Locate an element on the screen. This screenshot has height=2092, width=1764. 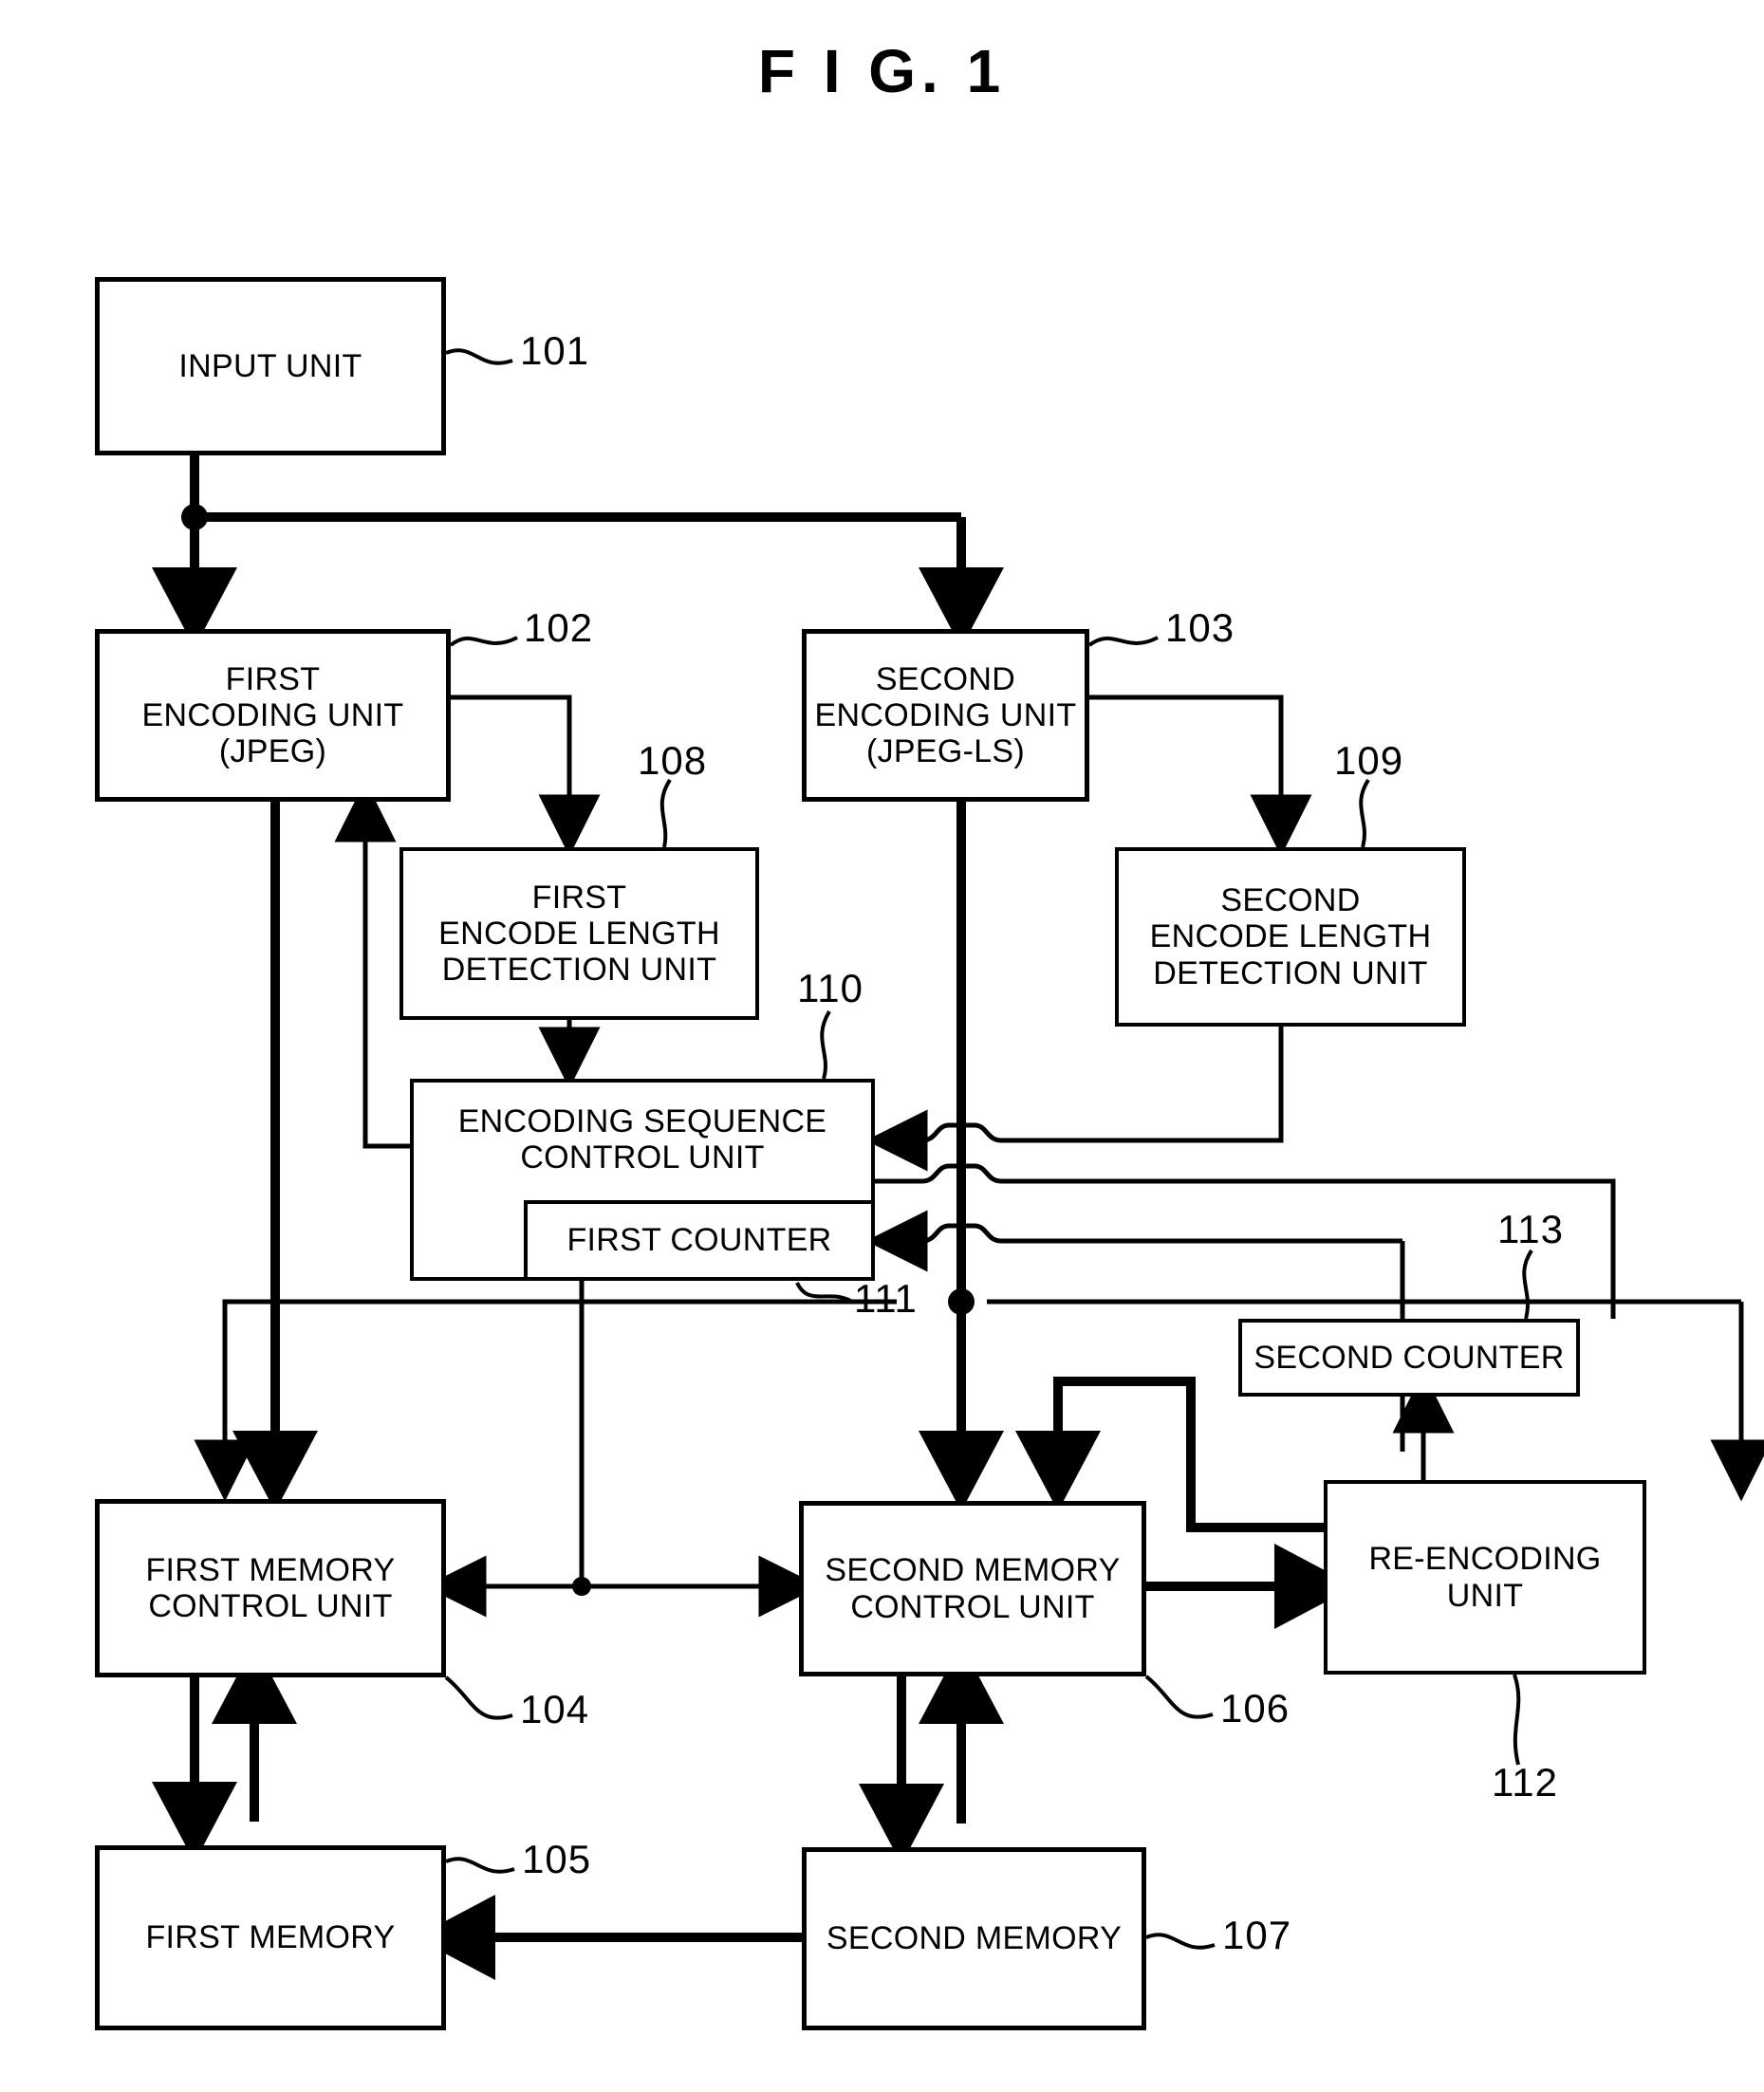
block-label-line1: FIRST MEMORY is located at coordinates (270, 1569).